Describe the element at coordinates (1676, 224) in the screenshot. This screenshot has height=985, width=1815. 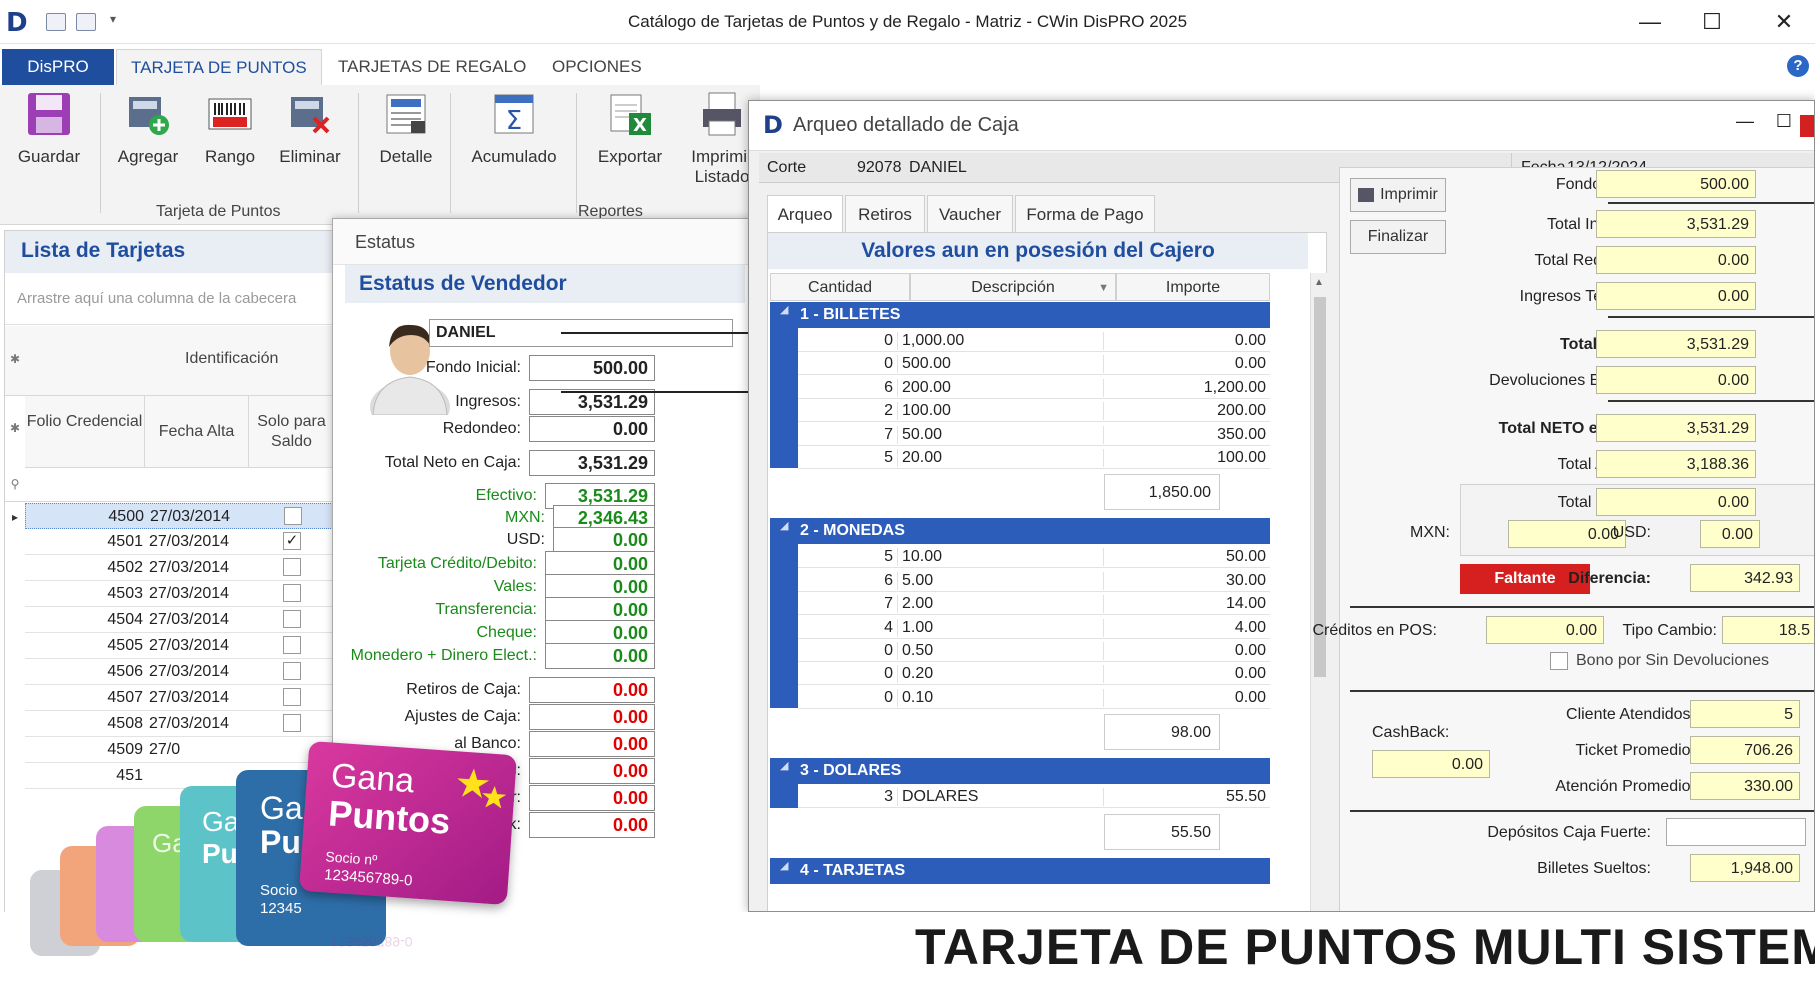
I see `total-ingresos-field: 3,531.29` at that location.